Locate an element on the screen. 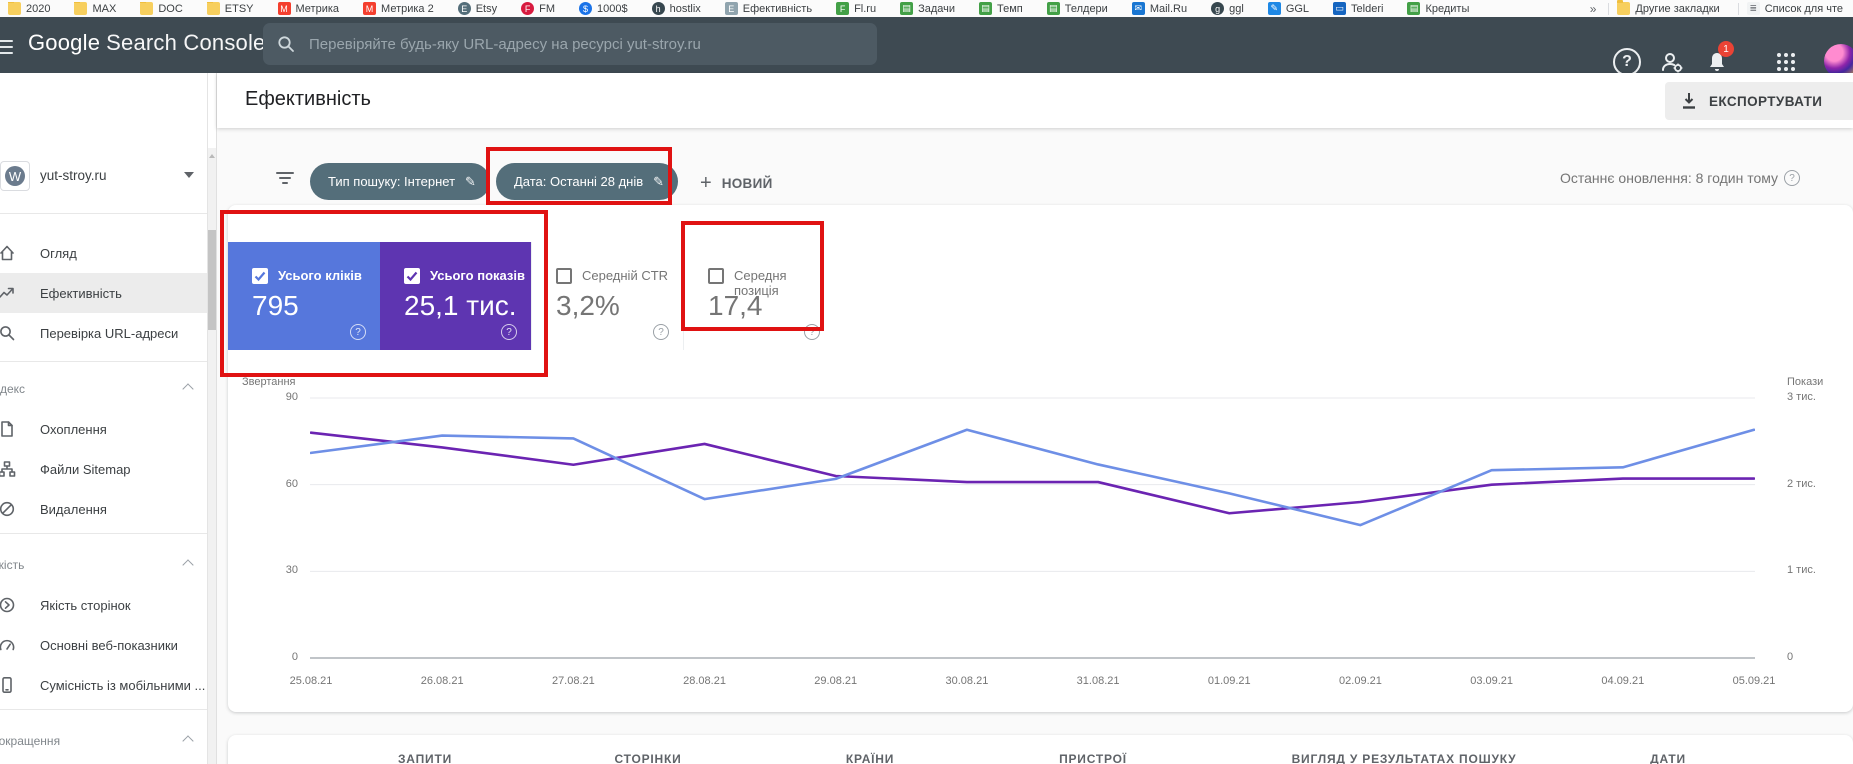  new-filter-button: + НОВИЙ is located at coordinates (736, 183).